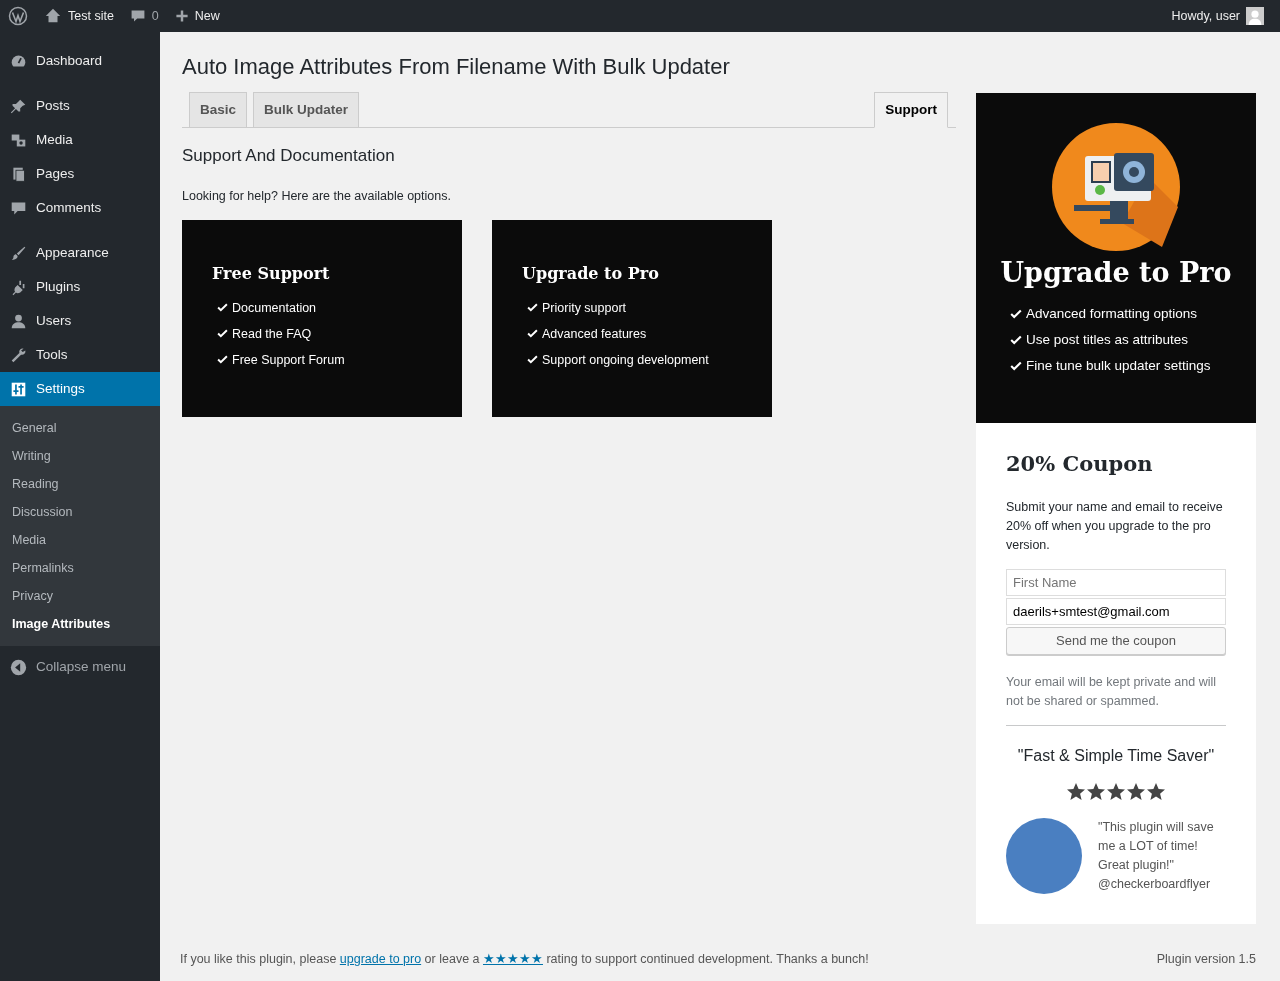  I want to click on testimonial-author: @checkerboardflyer, so click(1155, 885).